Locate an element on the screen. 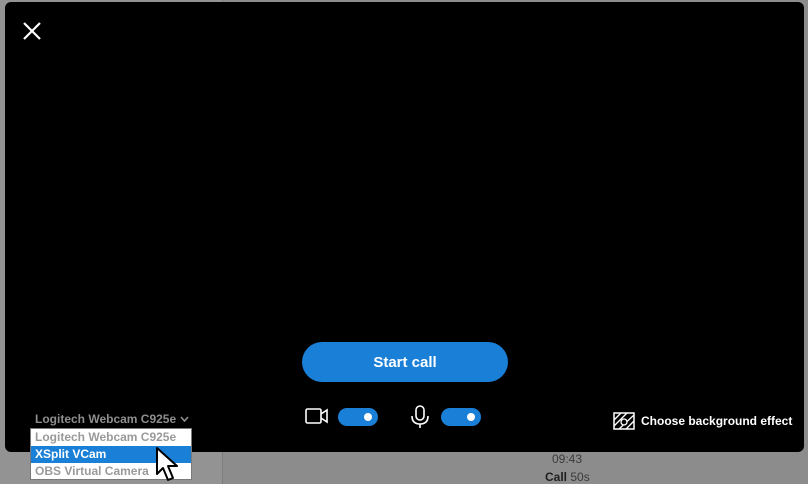 This screenshot has width=808, height=484. close-icon is located at coordinates (32, 31).